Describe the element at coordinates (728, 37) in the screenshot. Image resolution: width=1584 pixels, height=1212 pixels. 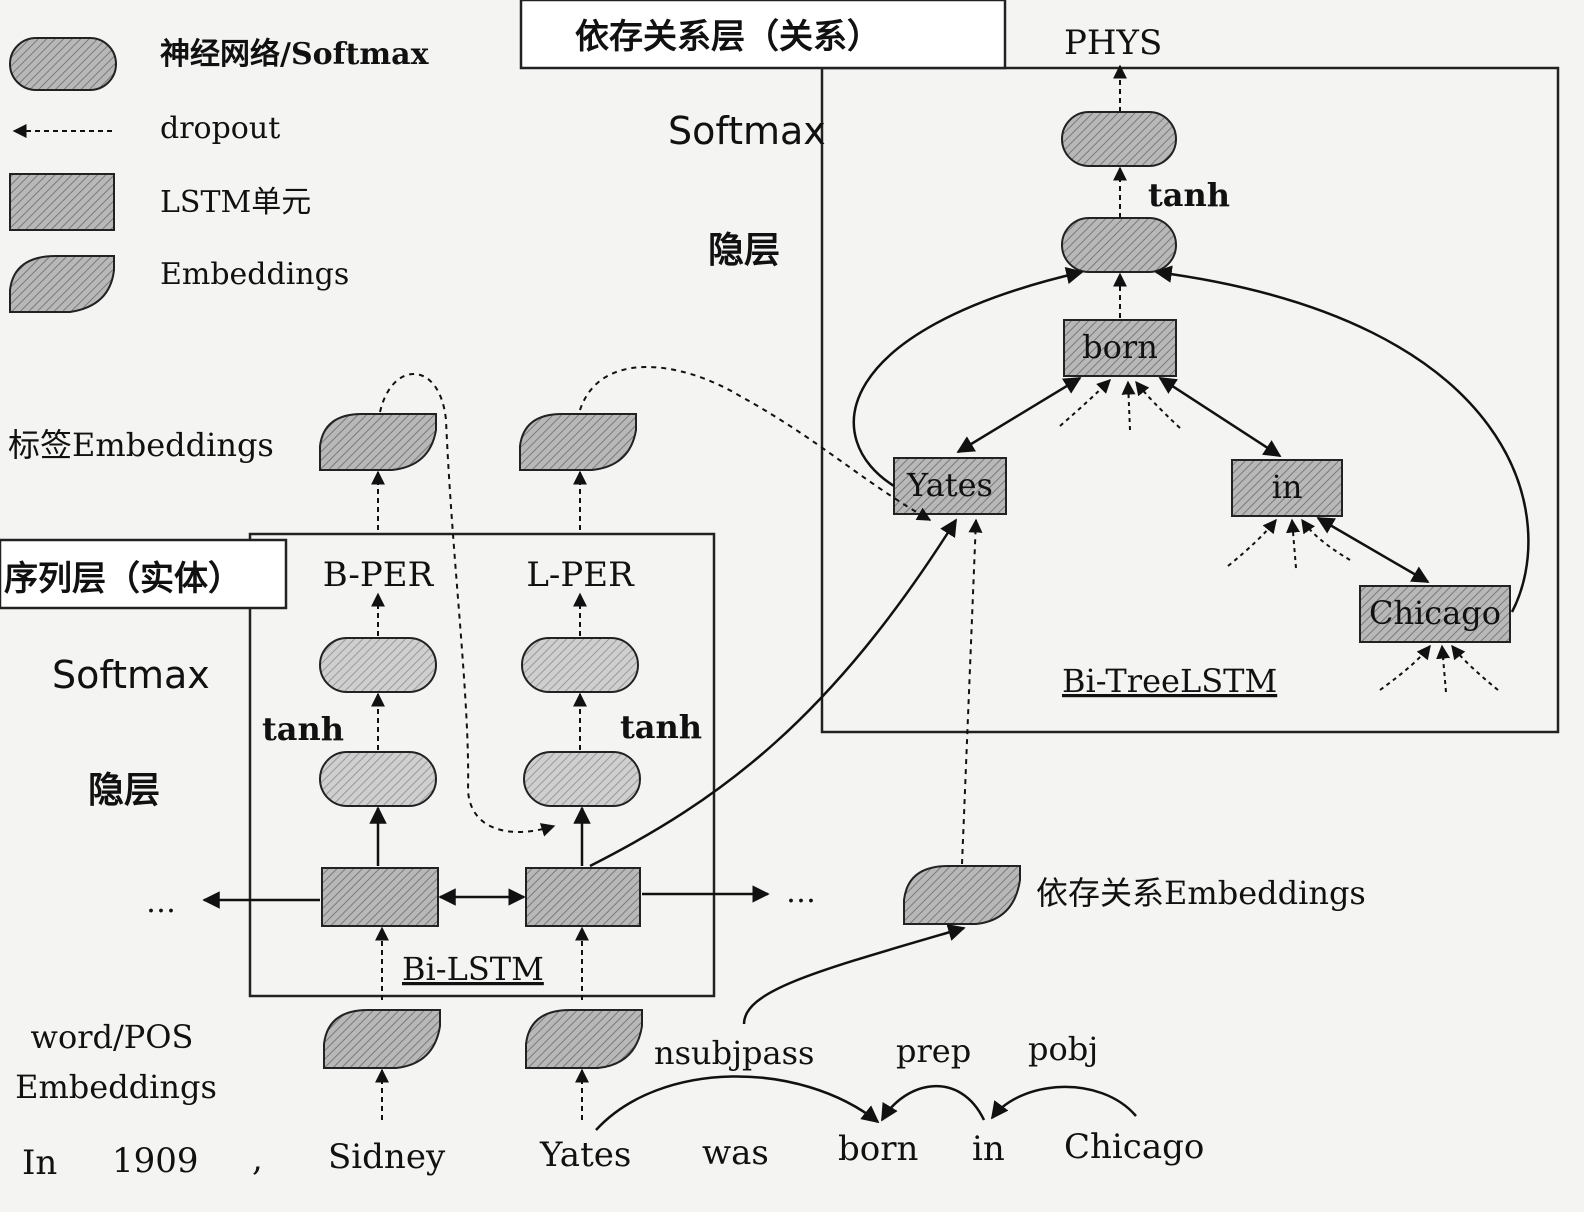
I see `relation-title: 依存关系层（关系）` at that location.